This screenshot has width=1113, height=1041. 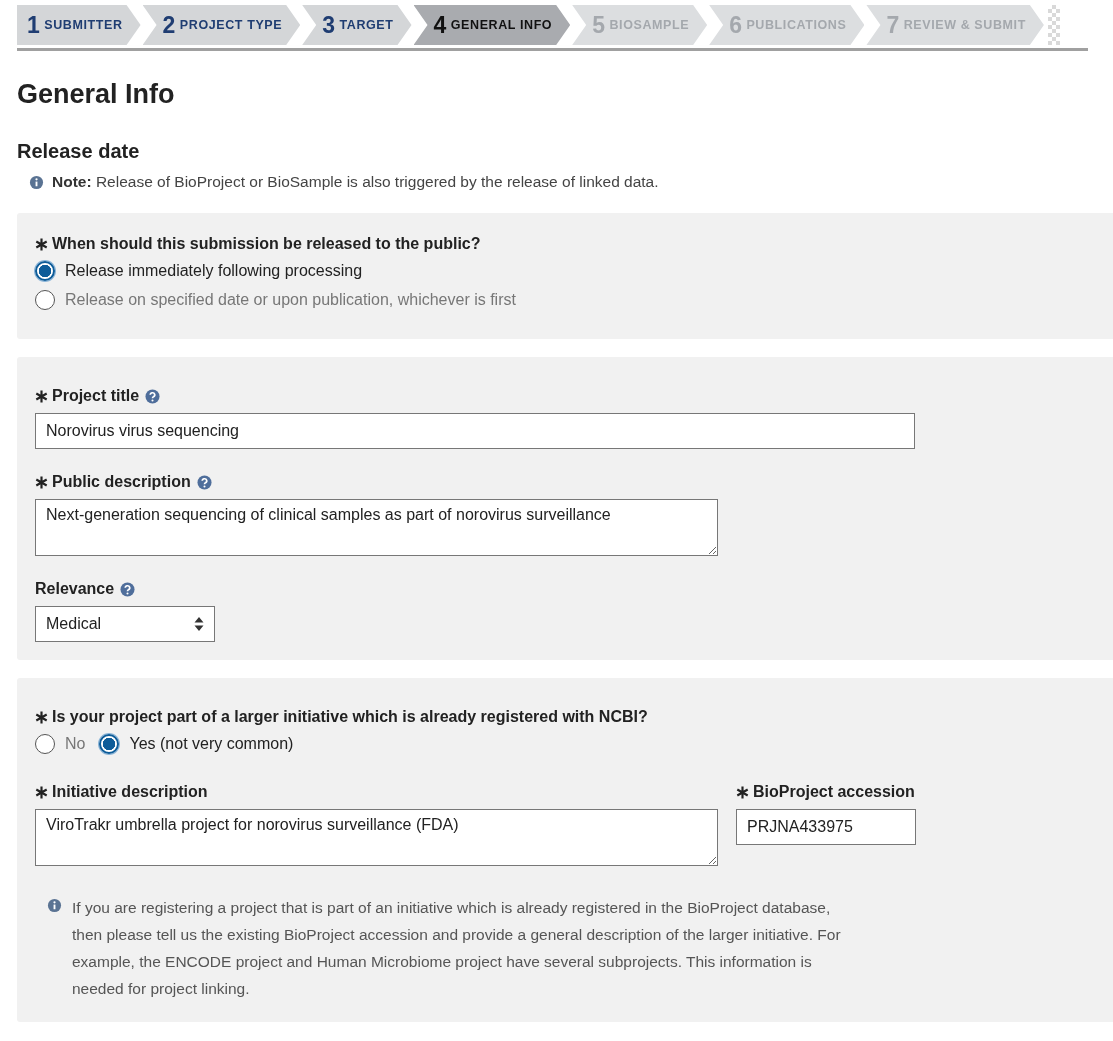 I want to click on text-area: Next-generation sequencing of clinical samples as part of norovirus surveillance, so click(x=376, y=527).